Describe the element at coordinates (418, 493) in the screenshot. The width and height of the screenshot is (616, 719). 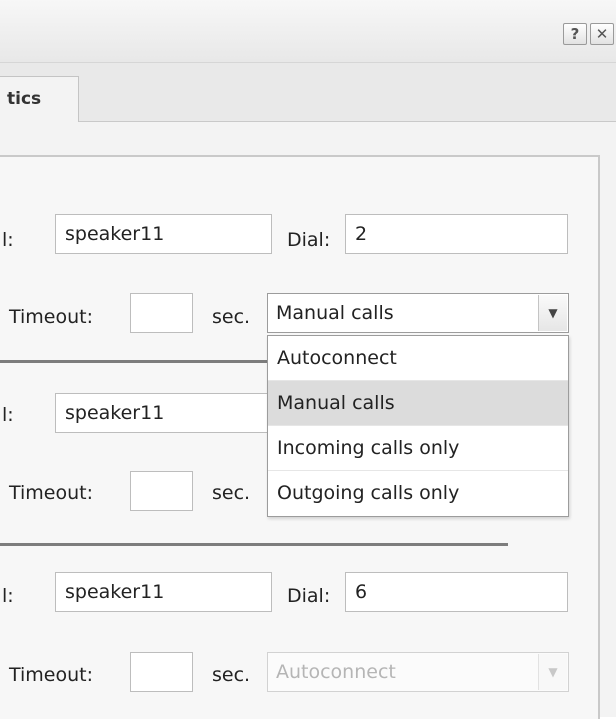
I see `dropdown-option-outgoing-calls-only: Outgoing calls only` at that location.